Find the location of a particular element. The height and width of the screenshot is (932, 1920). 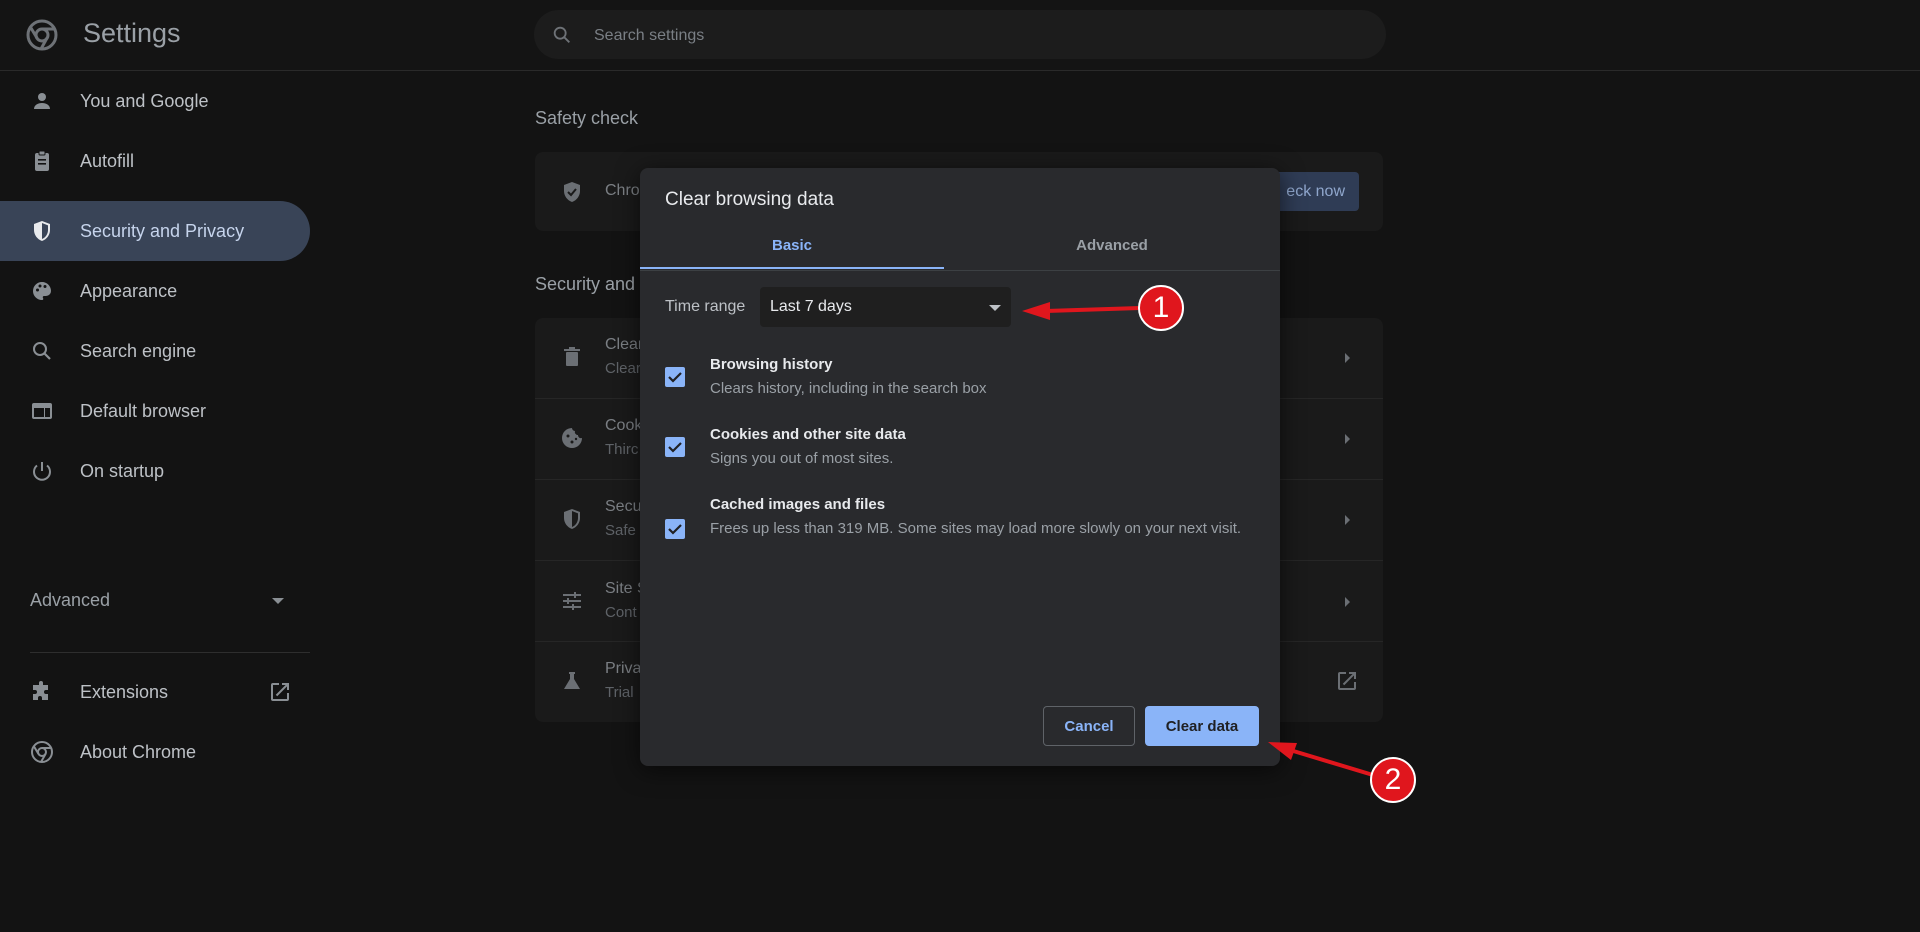

clear-data-button: Clear data is located at coordinates (1202, 726).